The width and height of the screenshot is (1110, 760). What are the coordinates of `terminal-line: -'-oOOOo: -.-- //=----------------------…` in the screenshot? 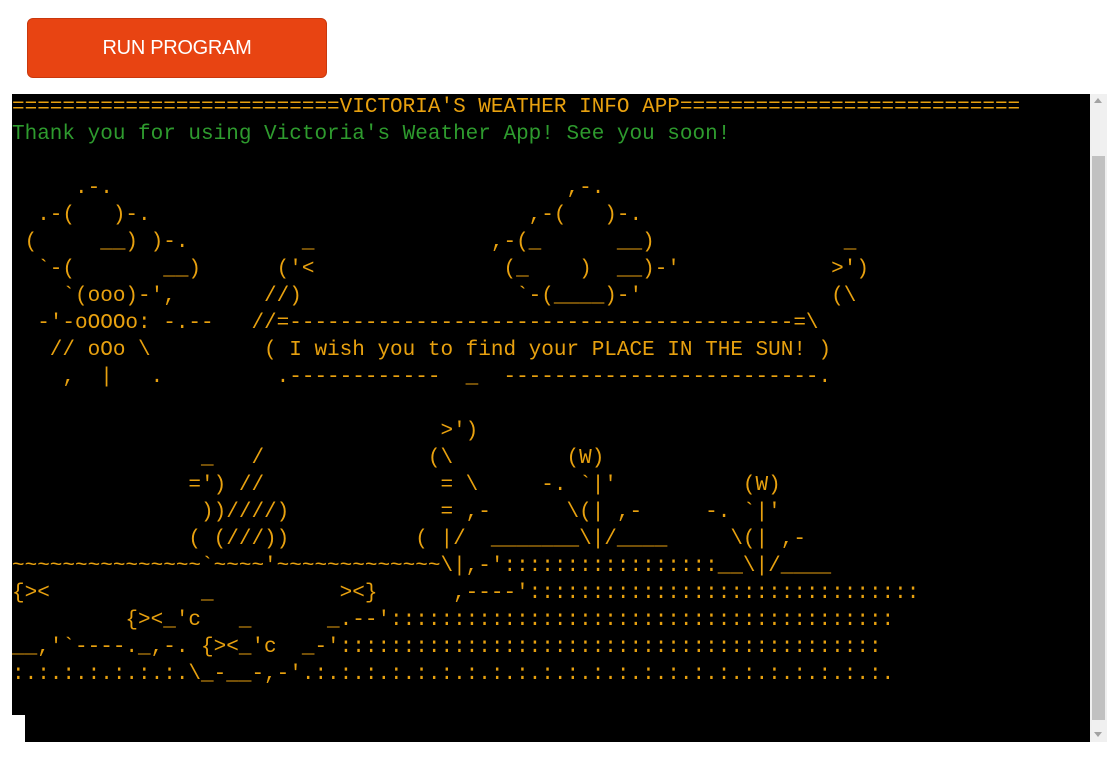 It's located at (415, 323).